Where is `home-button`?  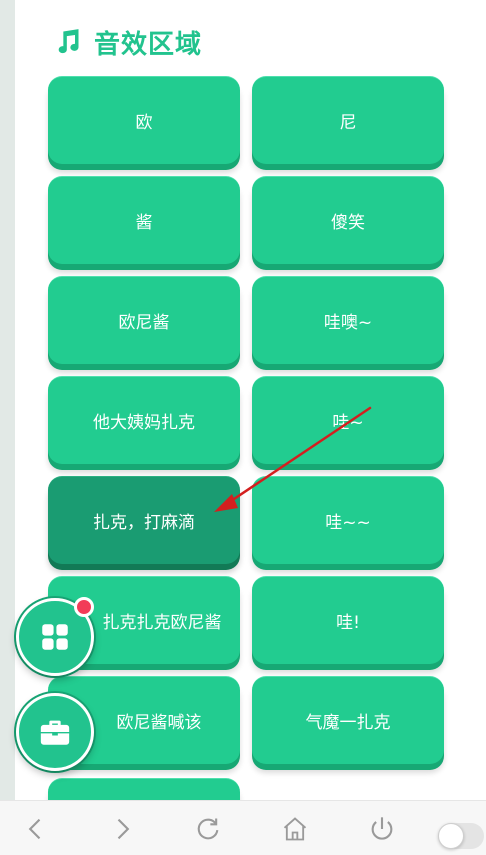
home-button is located at coordinates (295, 829).